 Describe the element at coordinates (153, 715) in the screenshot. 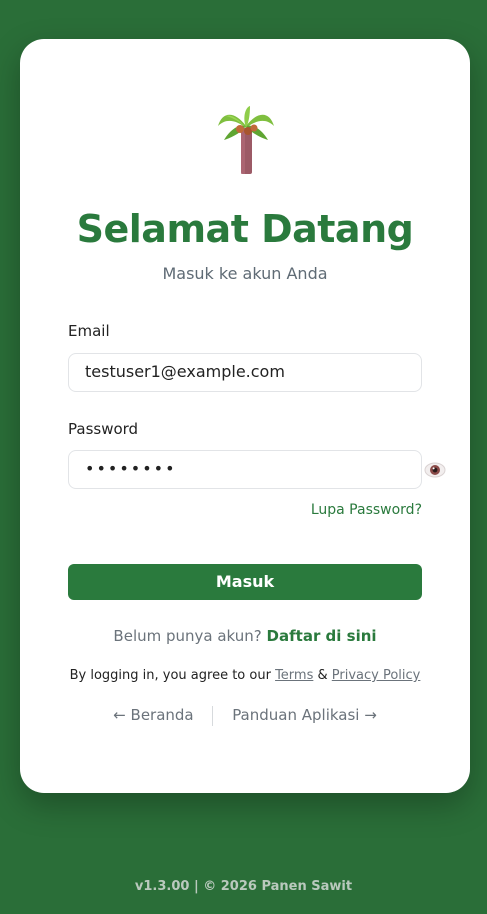

I see `home-link: ← Beranda` at that location.